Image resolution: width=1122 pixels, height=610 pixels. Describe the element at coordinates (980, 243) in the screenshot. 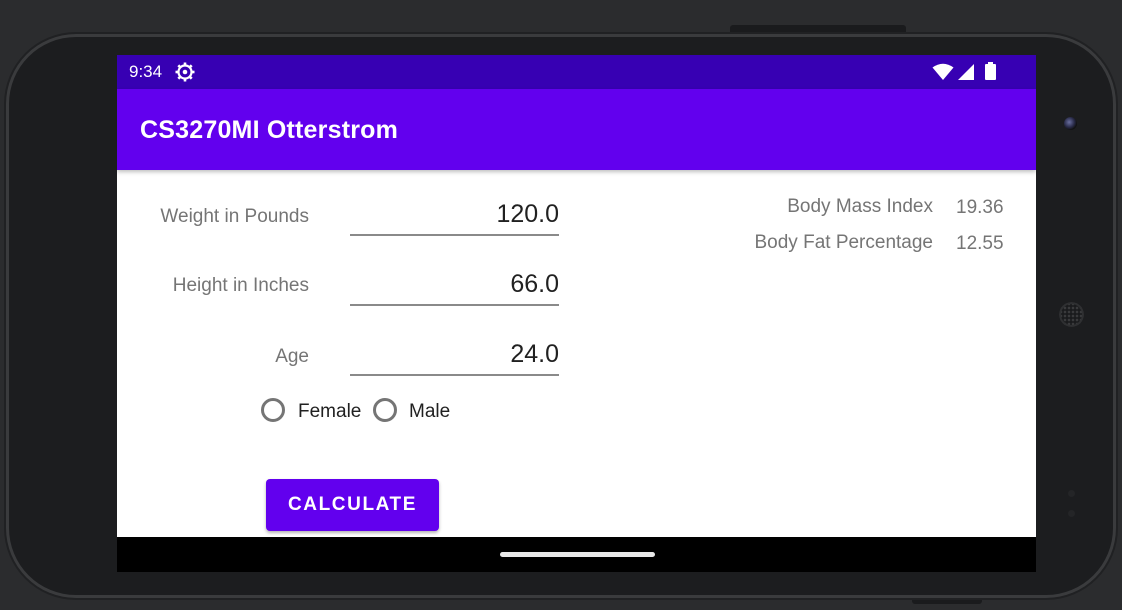

I see `body-fat-value: 12.55` at that location.